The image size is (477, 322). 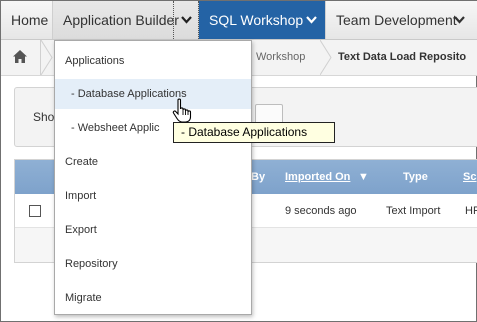 What do you see at coordinates (121, 20) in the screenshot?
I see `tab-application-builder-label: Application Builder` at bounding box center [121, 20].